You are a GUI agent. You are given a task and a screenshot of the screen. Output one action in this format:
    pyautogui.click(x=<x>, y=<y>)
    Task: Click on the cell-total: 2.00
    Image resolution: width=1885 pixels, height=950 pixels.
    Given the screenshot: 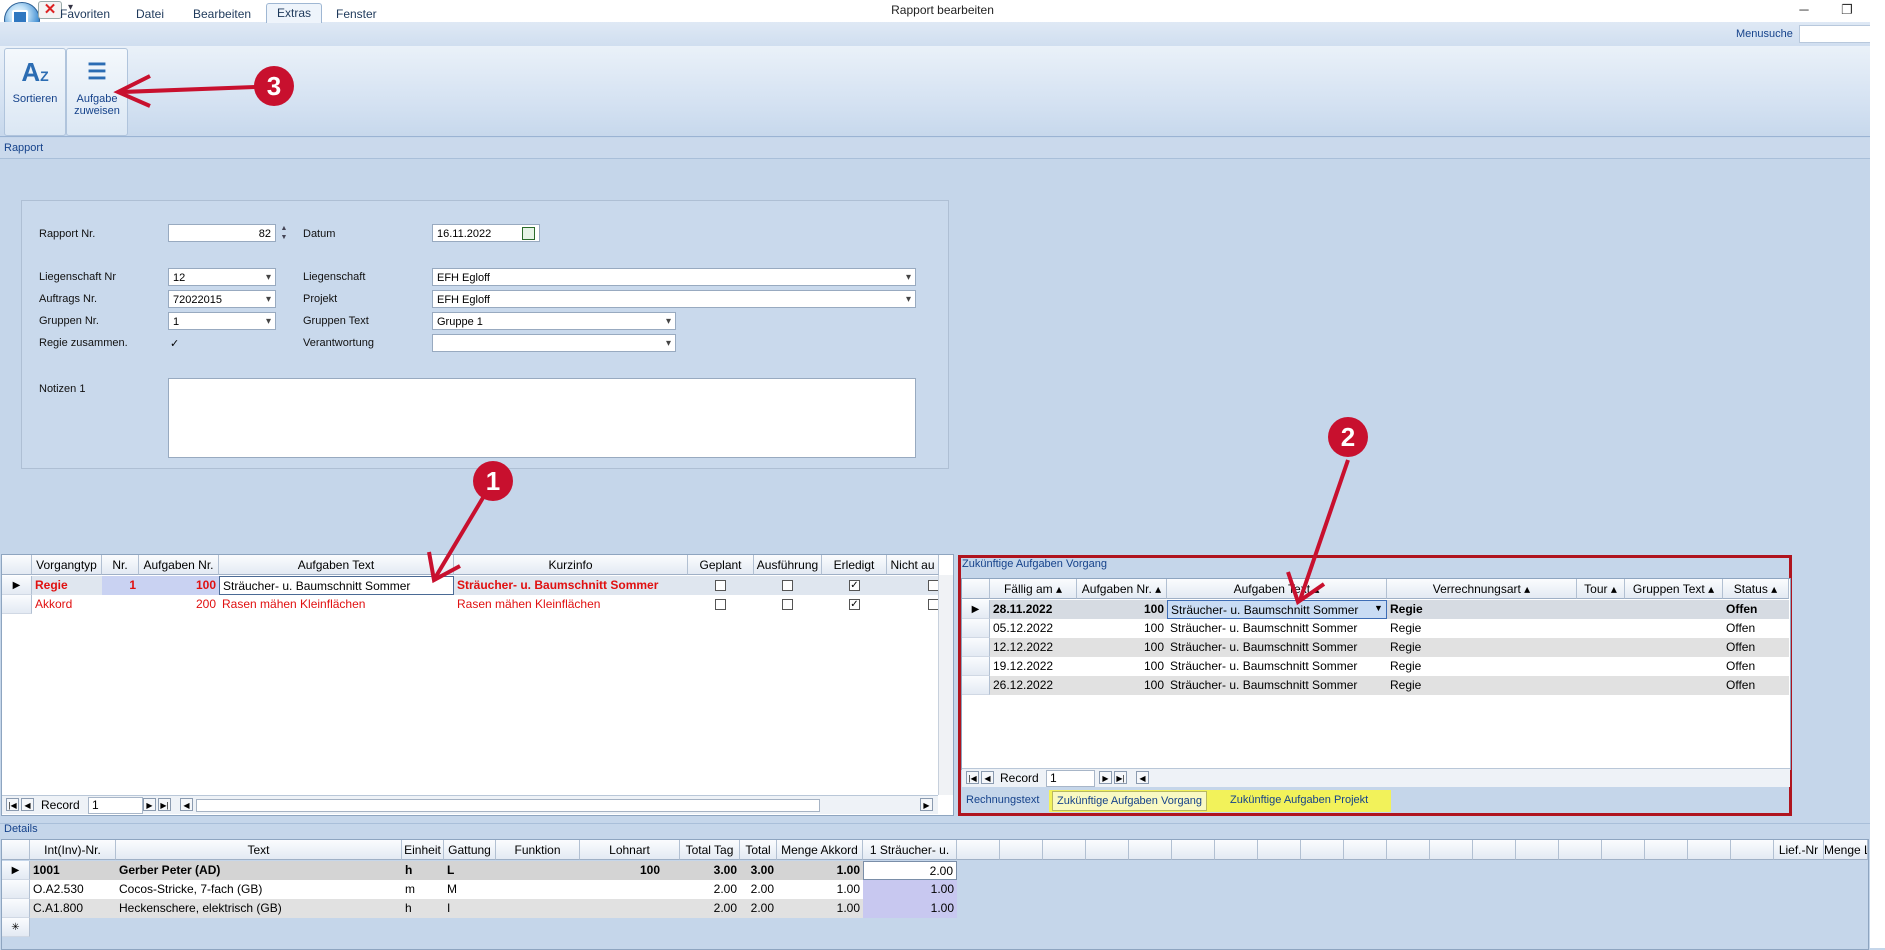 What is the action you would take?
    pyautogui.click(x=758, y=889)
    